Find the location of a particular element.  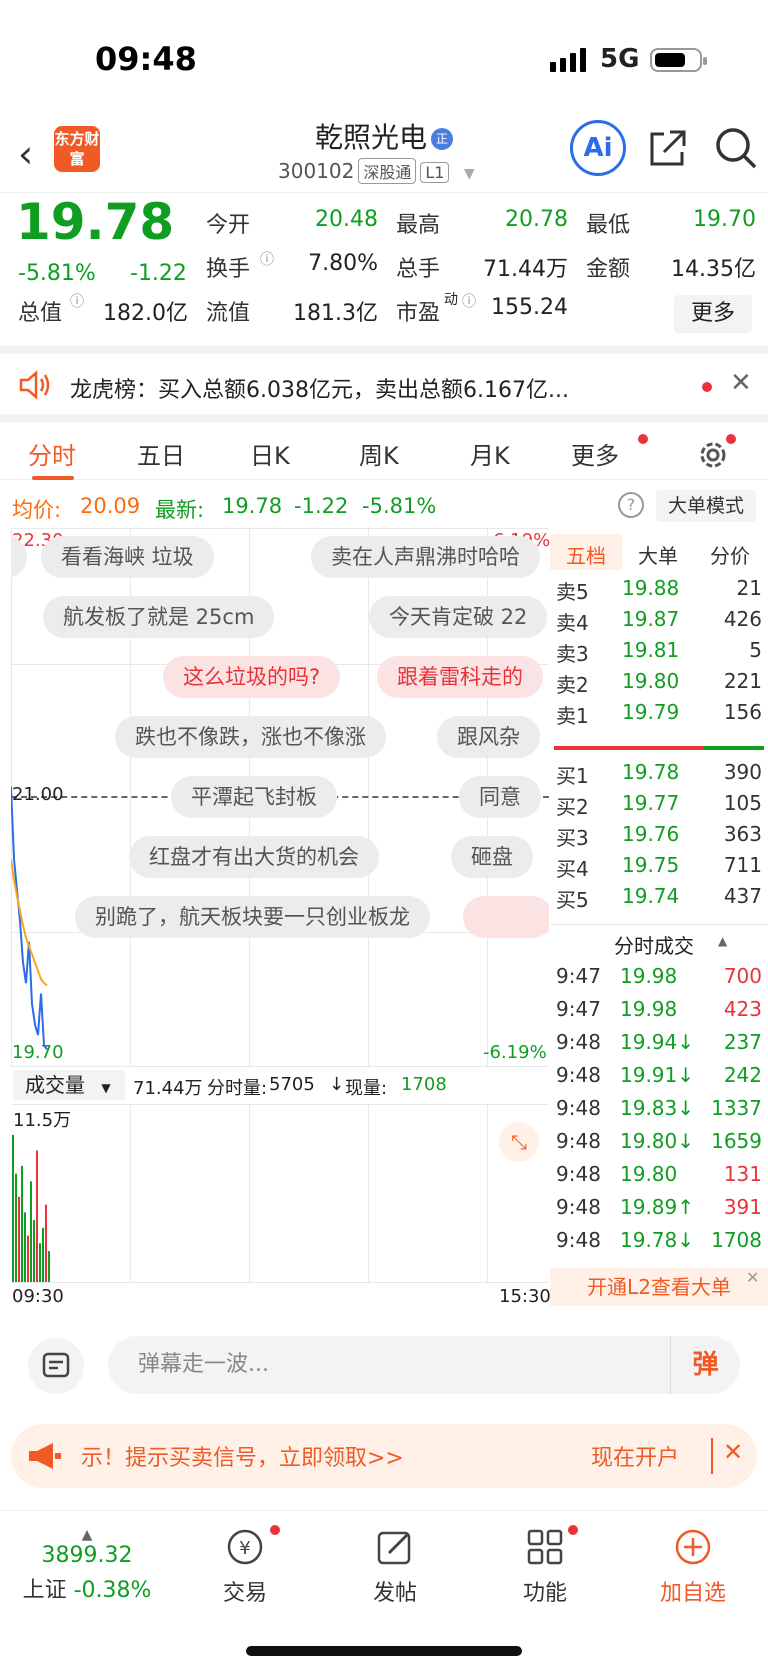

ask-vol: 426 is located at coordinates (742, 619).